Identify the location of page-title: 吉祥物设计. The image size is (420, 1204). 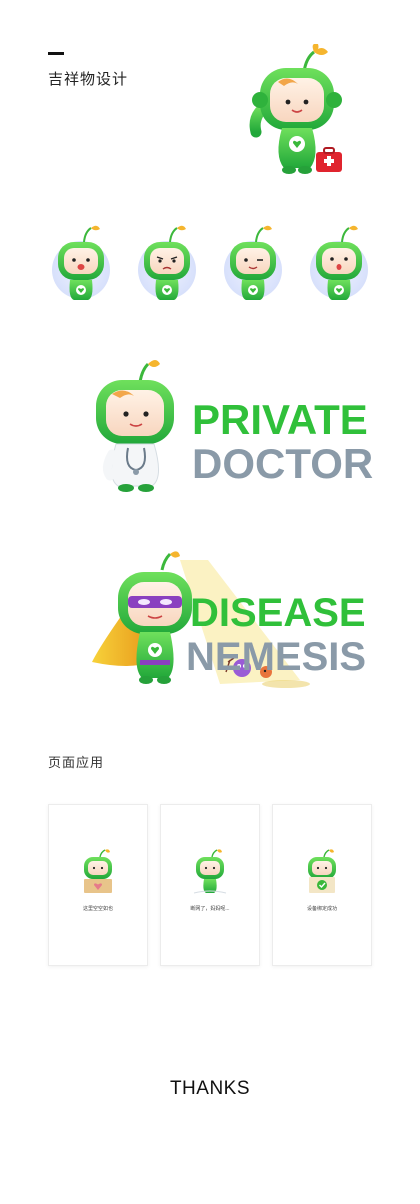
(88, 79).